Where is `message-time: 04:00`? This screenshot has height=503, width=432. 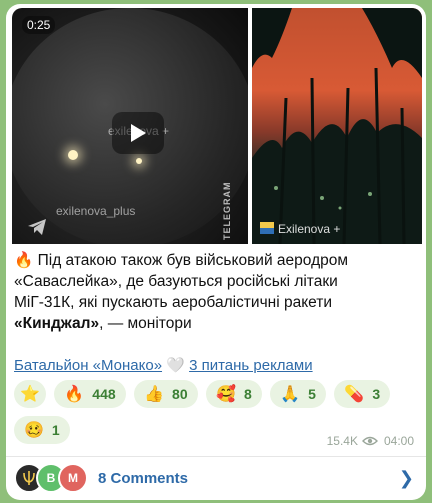 message-time: 04:00 is located at coordinates (398, 441).